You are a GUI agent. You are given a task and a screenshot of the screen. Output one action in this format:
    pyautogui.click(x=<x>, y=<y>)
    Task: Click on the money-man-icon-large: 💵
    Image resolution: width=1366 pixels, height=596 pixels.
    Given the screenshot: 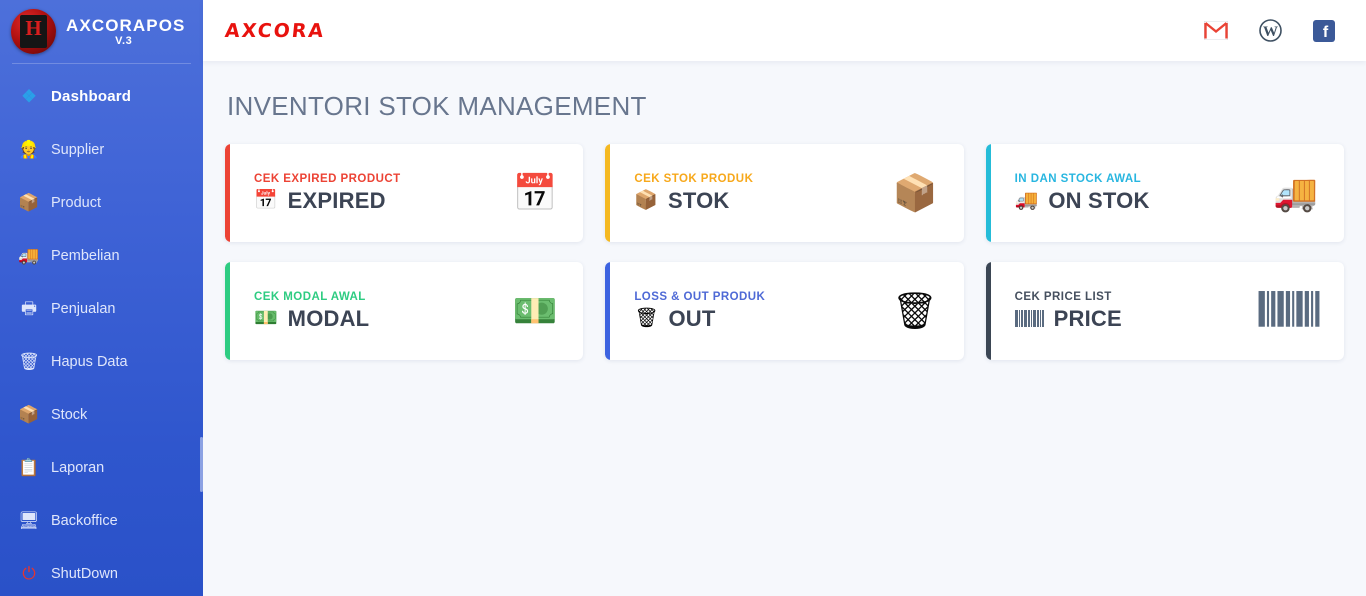 What is the action you would take?
    pyautogui.click(x=535, y=310)
    